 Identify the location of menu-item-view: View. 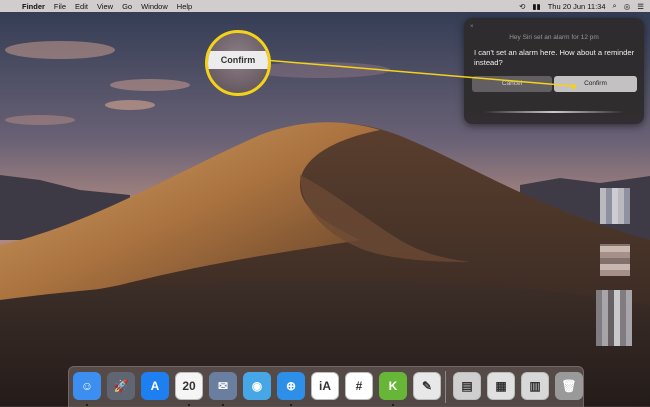
(105, 6).